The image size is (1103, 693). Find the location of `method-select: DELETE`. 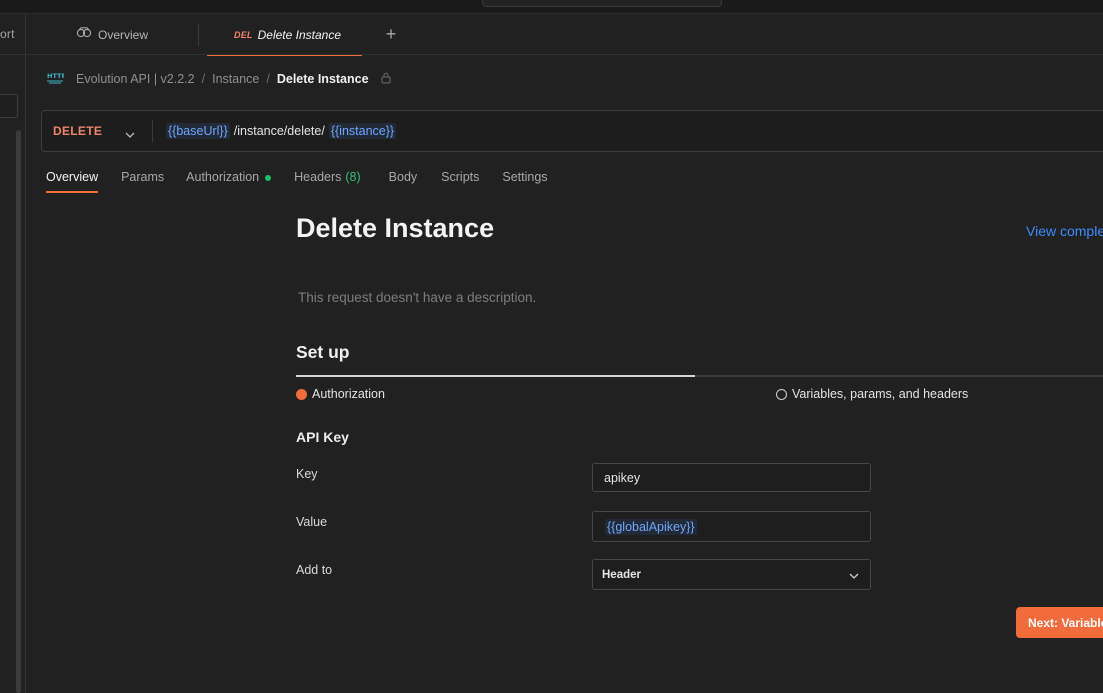

method-select: DELETE is located at coordinates (97, 131).